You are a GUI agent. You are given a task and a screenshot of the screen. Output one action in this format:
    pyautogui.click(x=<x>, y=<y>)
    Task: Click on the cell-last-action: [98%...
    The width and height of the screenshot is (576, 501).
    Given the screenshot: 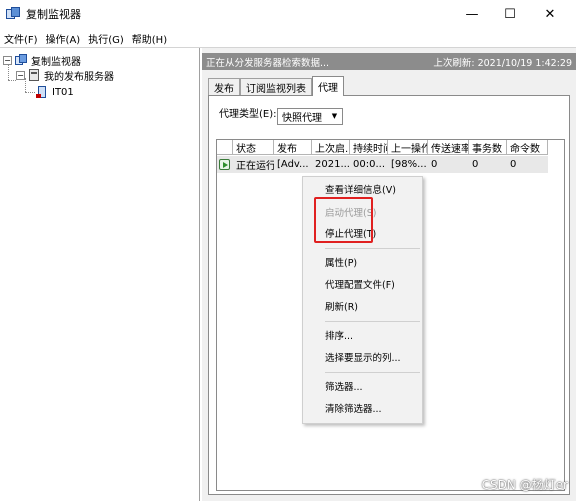 What is the action you would take?
    pyautogui.click(x=409, y=164)
    